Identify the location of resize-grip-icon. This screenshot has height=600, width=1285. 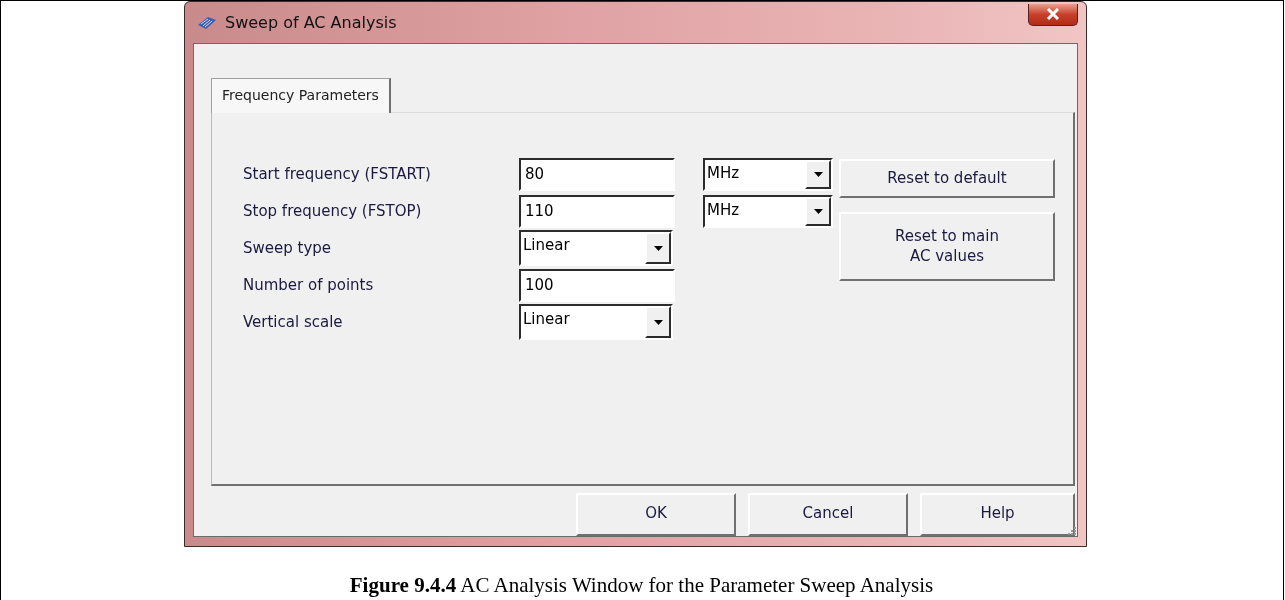
(1071, 530).